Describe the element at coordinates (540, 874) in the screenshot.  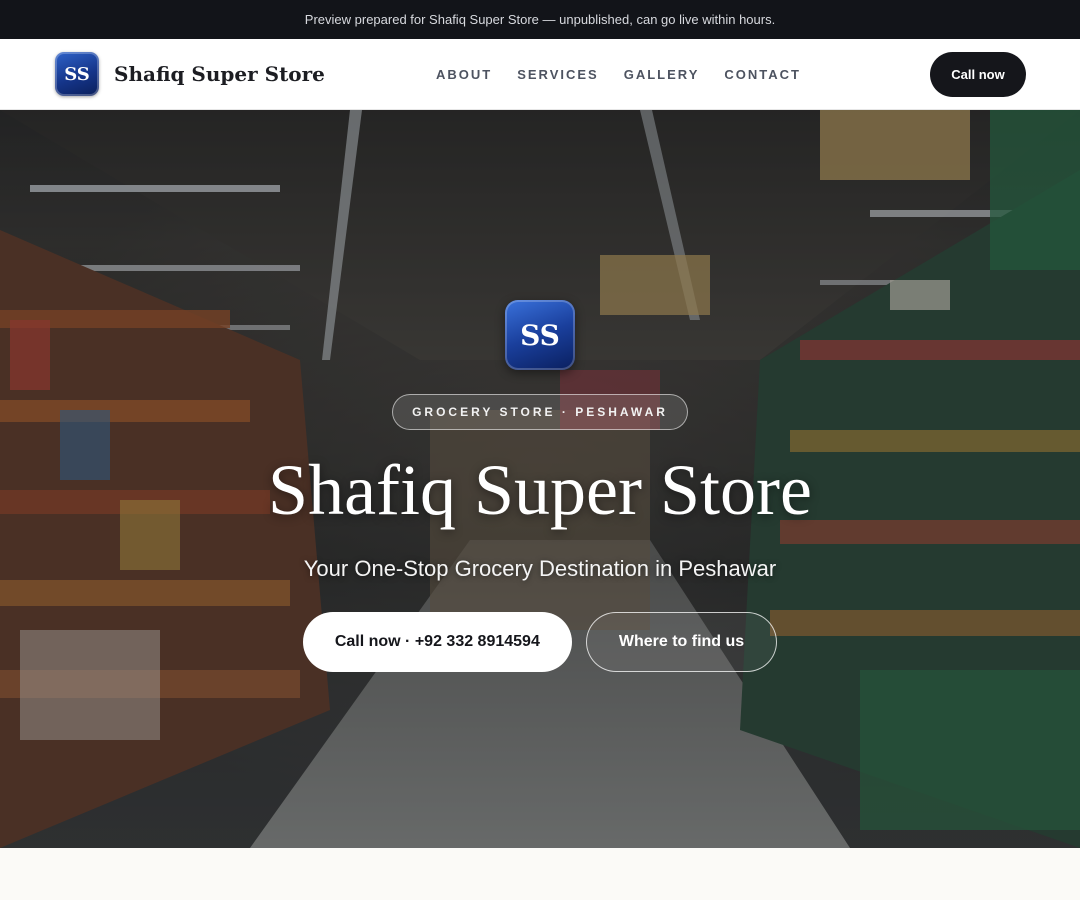
I see `next-section` at that location.